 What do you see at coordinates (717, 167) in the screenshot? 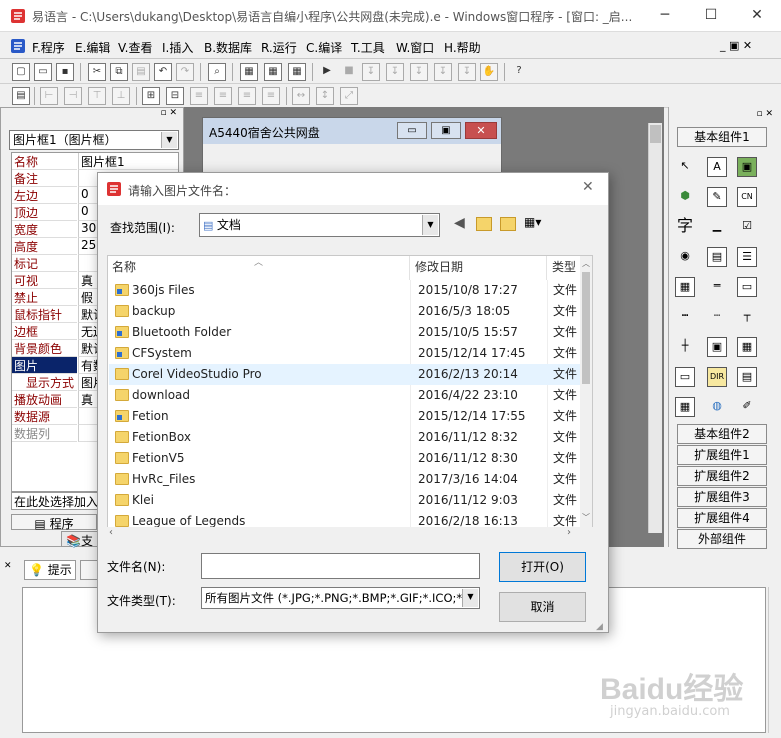
I see `label-icon: A` at bounding box center [717, 167].